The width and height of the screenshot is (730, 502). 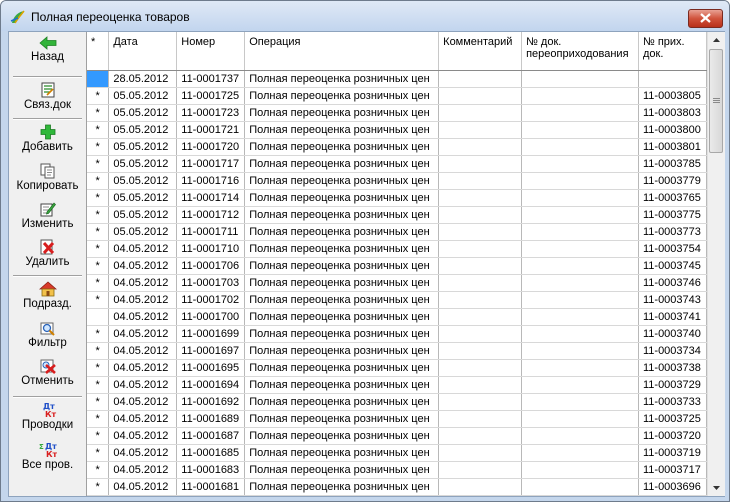 What do you see at coordinates (211, 300) in the screenshot?
I see `number-cell: 11-0001702` at bounding box center [211, 300].